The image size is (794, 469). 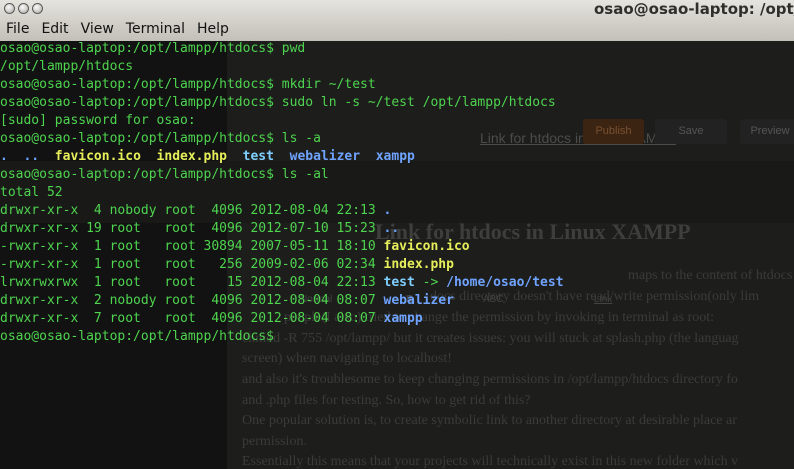 I want to click on symlink-target: /home/osao/test, so click(x=505, y=282).